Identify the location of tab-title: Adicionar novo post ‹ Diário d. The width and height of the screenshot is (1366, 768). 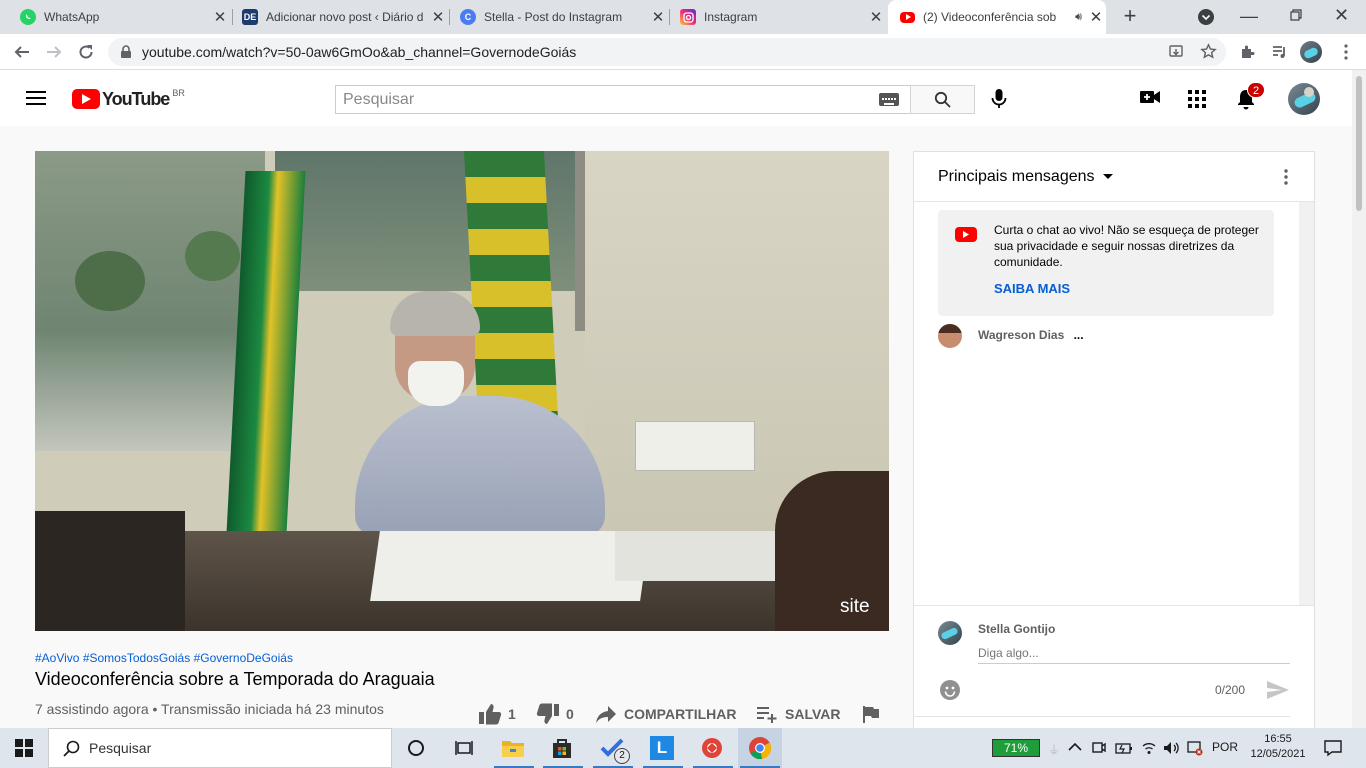
(345, 17).